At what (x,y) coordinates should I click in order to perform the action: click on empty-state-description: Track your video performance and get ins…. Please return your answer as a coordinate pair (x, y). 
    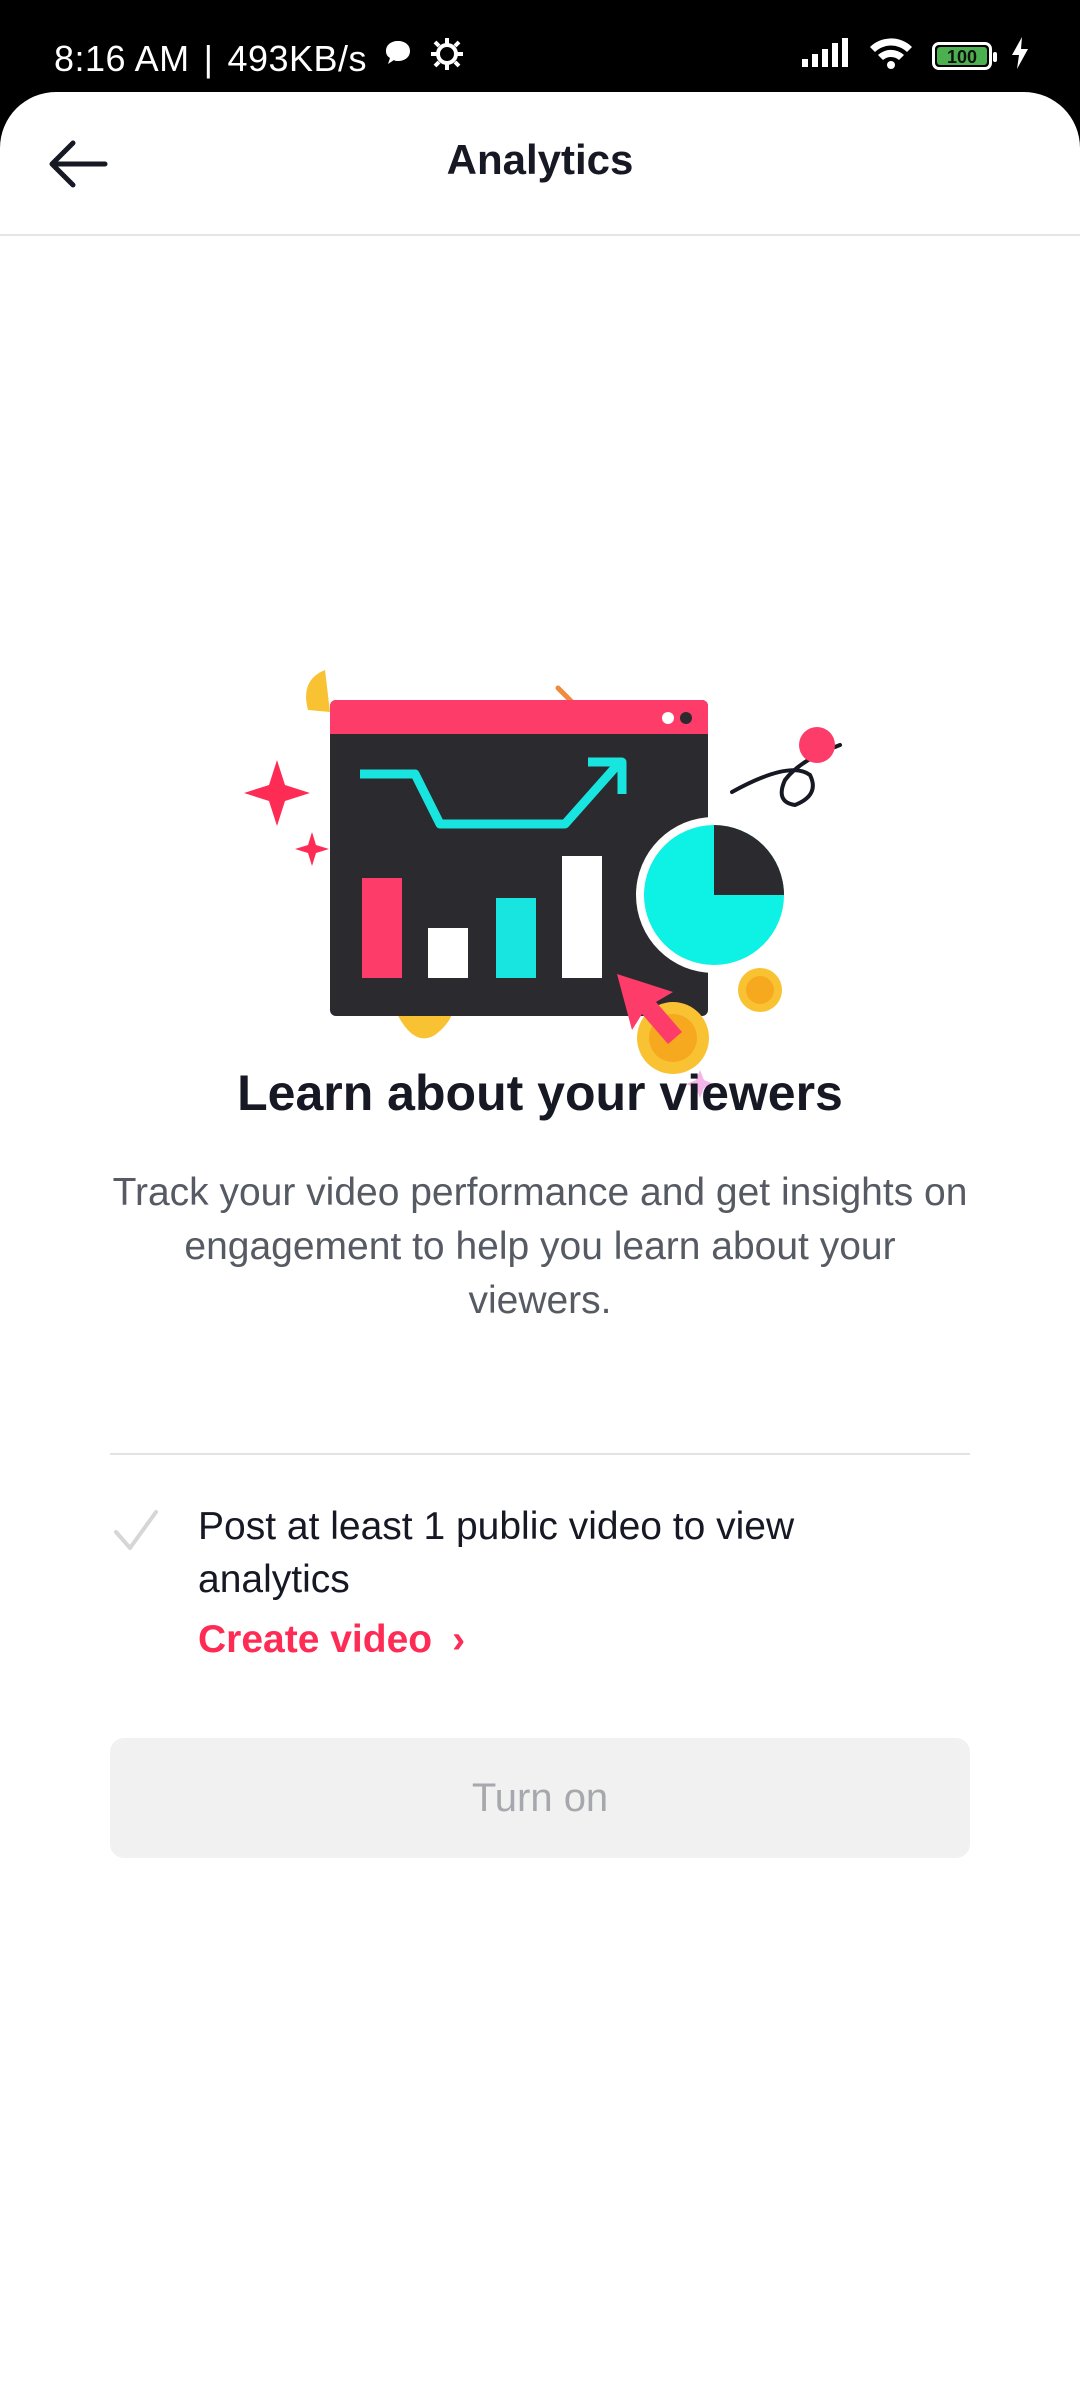
    Looking at the image, I should click on (540, 1246).